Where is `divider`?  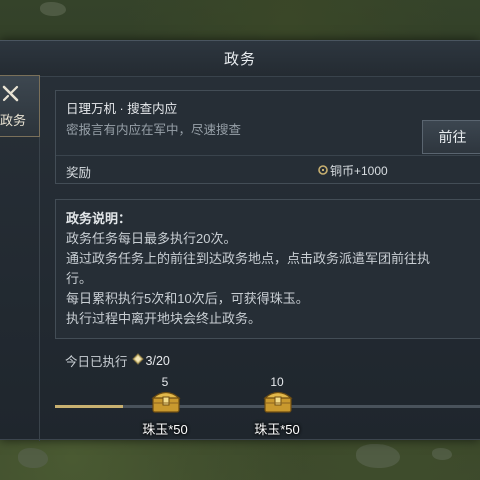
divider is located at coordinates (268, 155).